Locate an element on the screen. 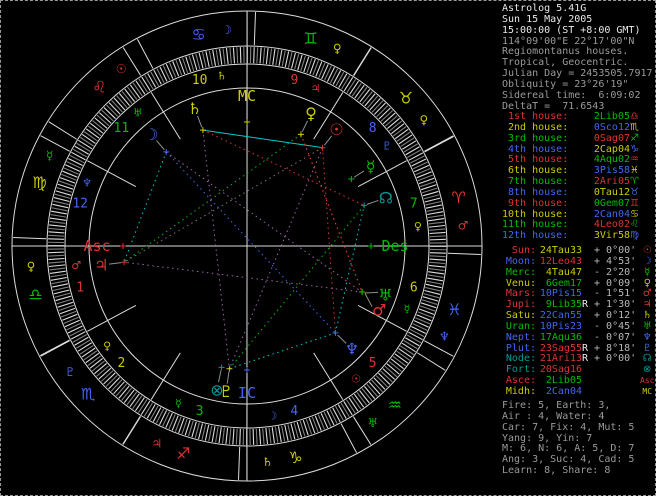  house-number: 3 is located at coordinates (200, 411).